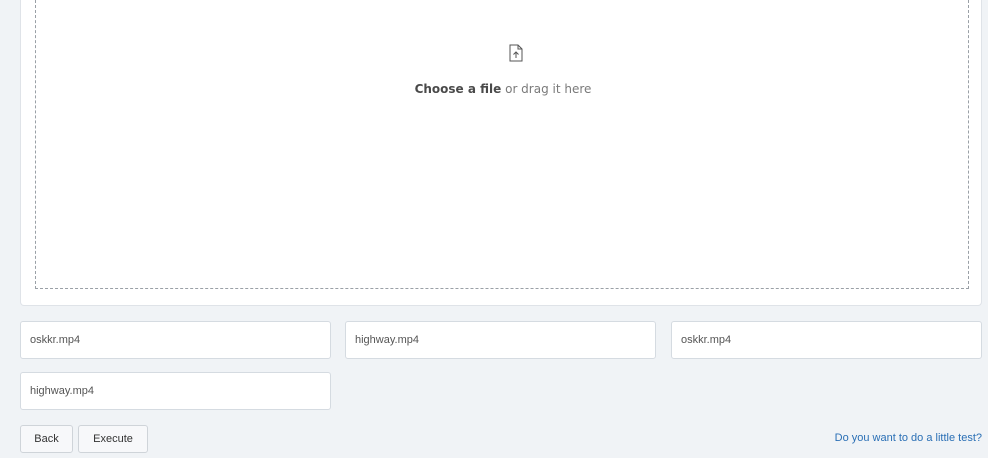 This screenshot has width=988, height=458. Describe the element at coordinates (113, 439) in the screenshot. I see `execute-button: Execute` at that location.